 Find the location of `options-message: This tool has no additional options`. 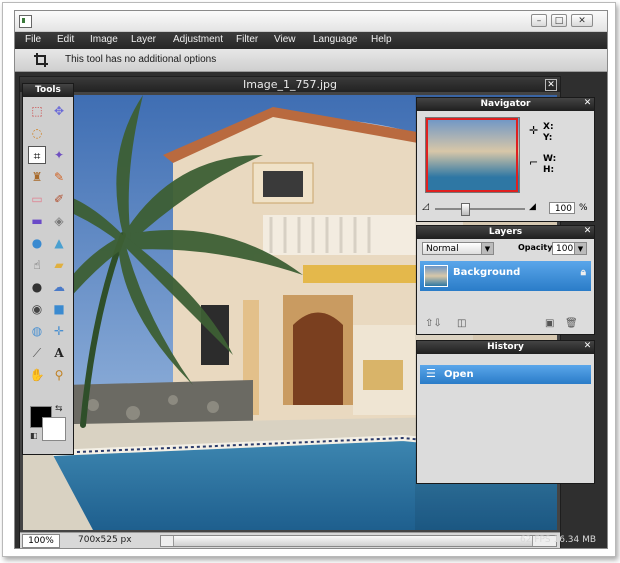

options-message: This tool has no additional options is located at coordinates (141, 59).